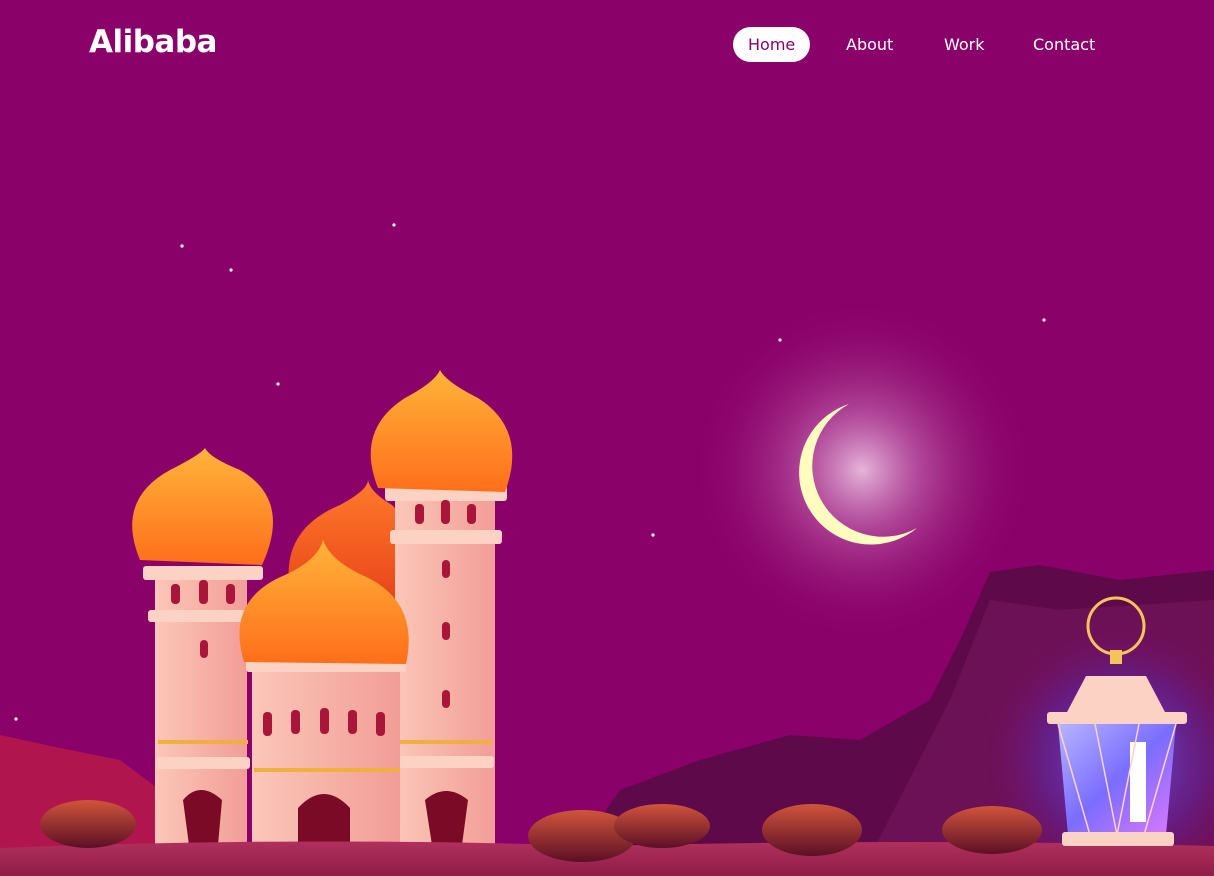  What do you see at coordinates (153, 42) in the screenshot?
I see `brand-logo: Alibaba` at bounding box center [153, 42].